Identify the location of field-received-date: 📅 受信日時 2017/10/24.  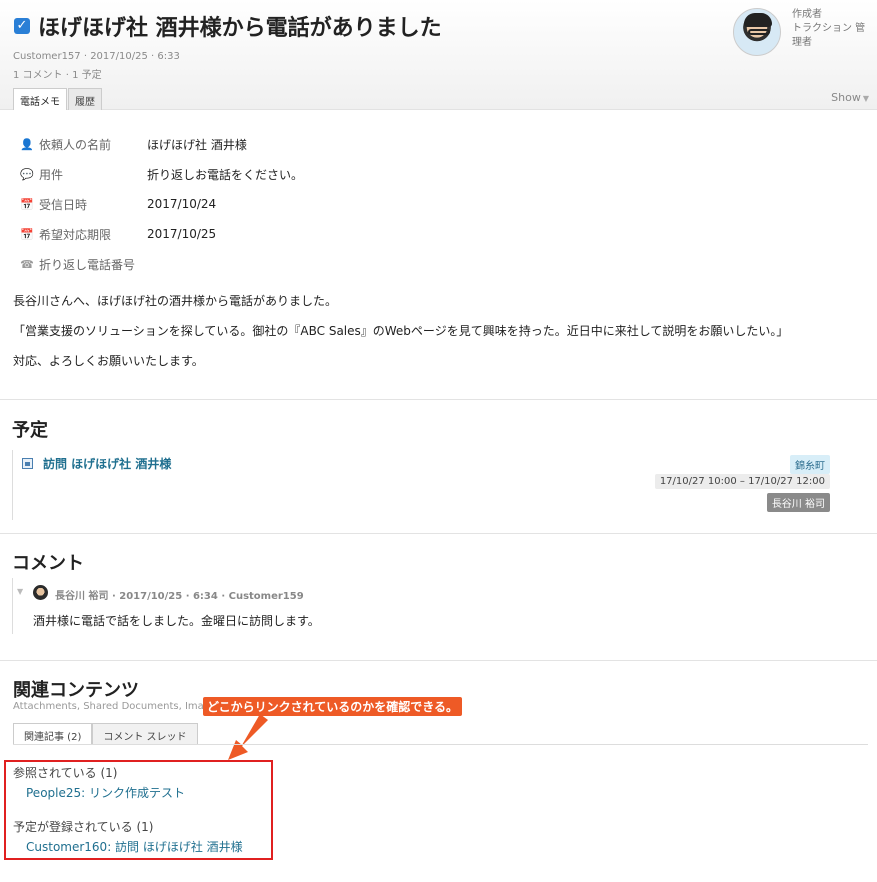
(118, 204).